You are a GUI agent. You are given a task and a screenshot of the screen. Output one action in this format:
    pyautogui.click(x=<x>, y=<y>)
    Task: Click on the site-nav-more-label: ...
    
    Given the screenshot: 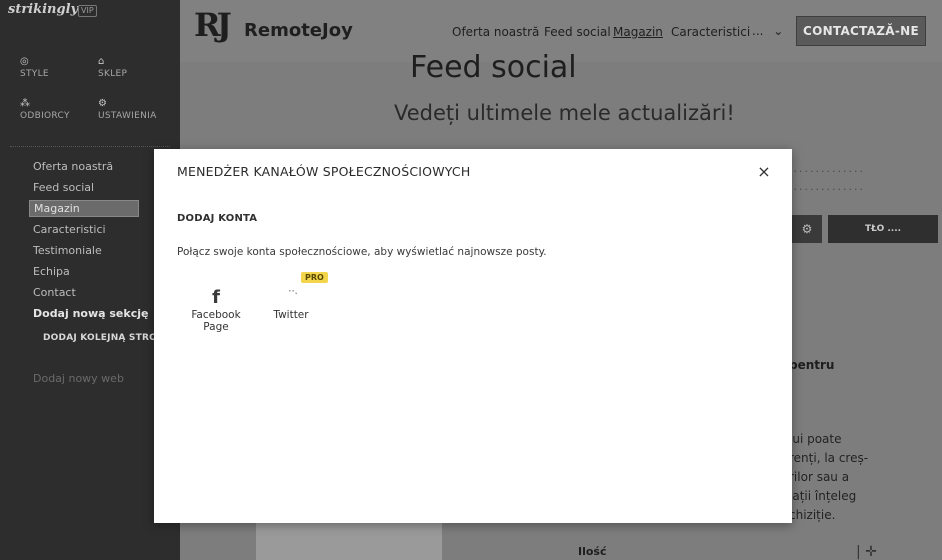 What is the action you would take?
    pyautogui.click(x=758, y=31)
    